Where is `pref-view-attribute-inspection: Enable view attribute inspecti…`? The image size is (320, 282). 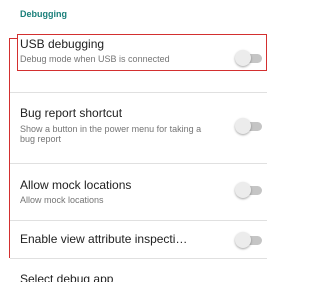 pref-view-attribute-inspection: Enable view attribute inspecti… is located at coordinates (133, 239).